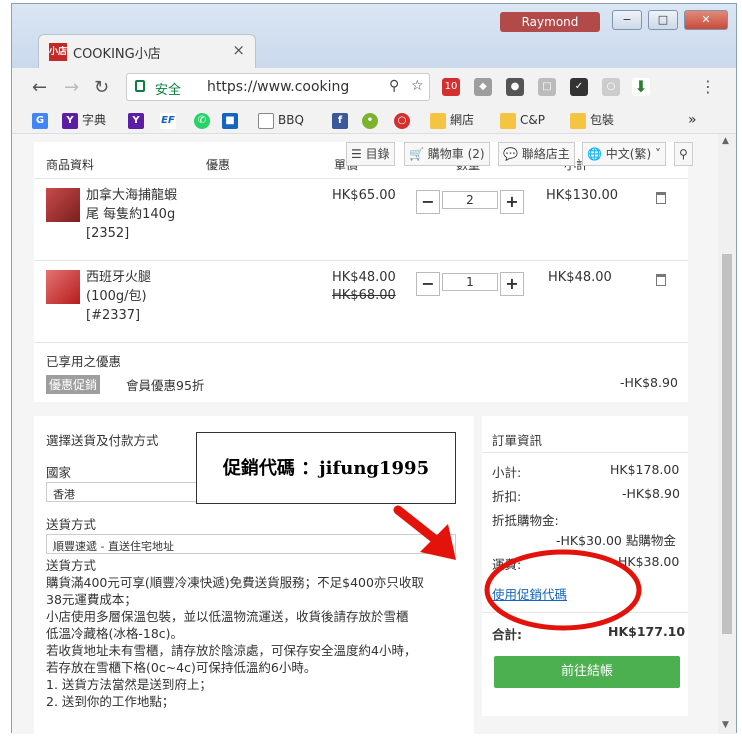 Image resolution: width=742 pixels, height=741 pixels. I want to click on annotation-overlay, so click(517, 568).